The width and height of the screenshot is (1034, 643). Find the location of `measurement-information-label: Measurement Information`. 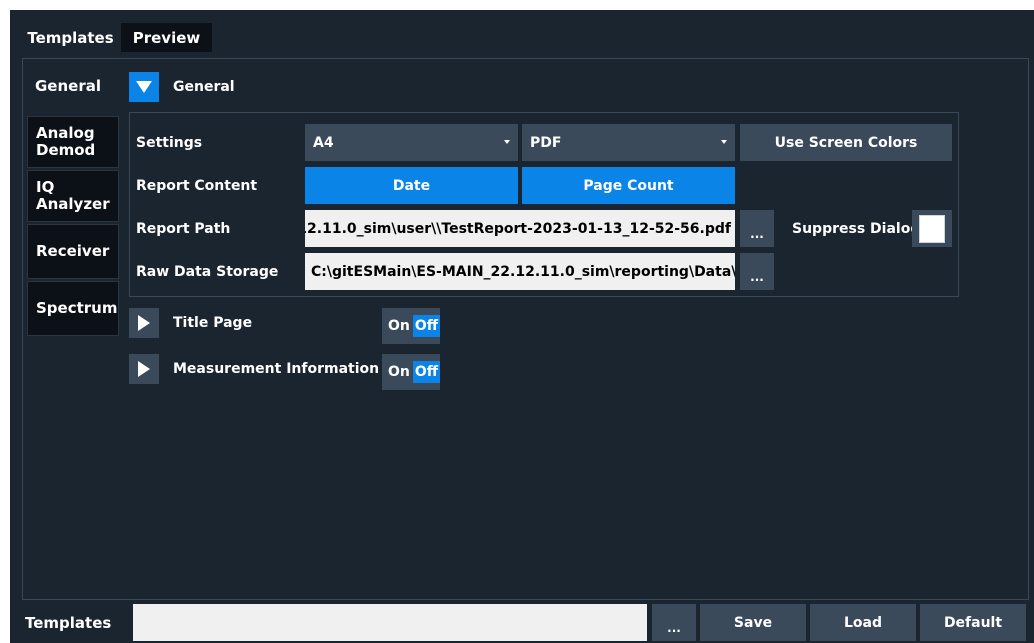

measurement-information-label: Measurement Information is located at coordinates (276, 369).